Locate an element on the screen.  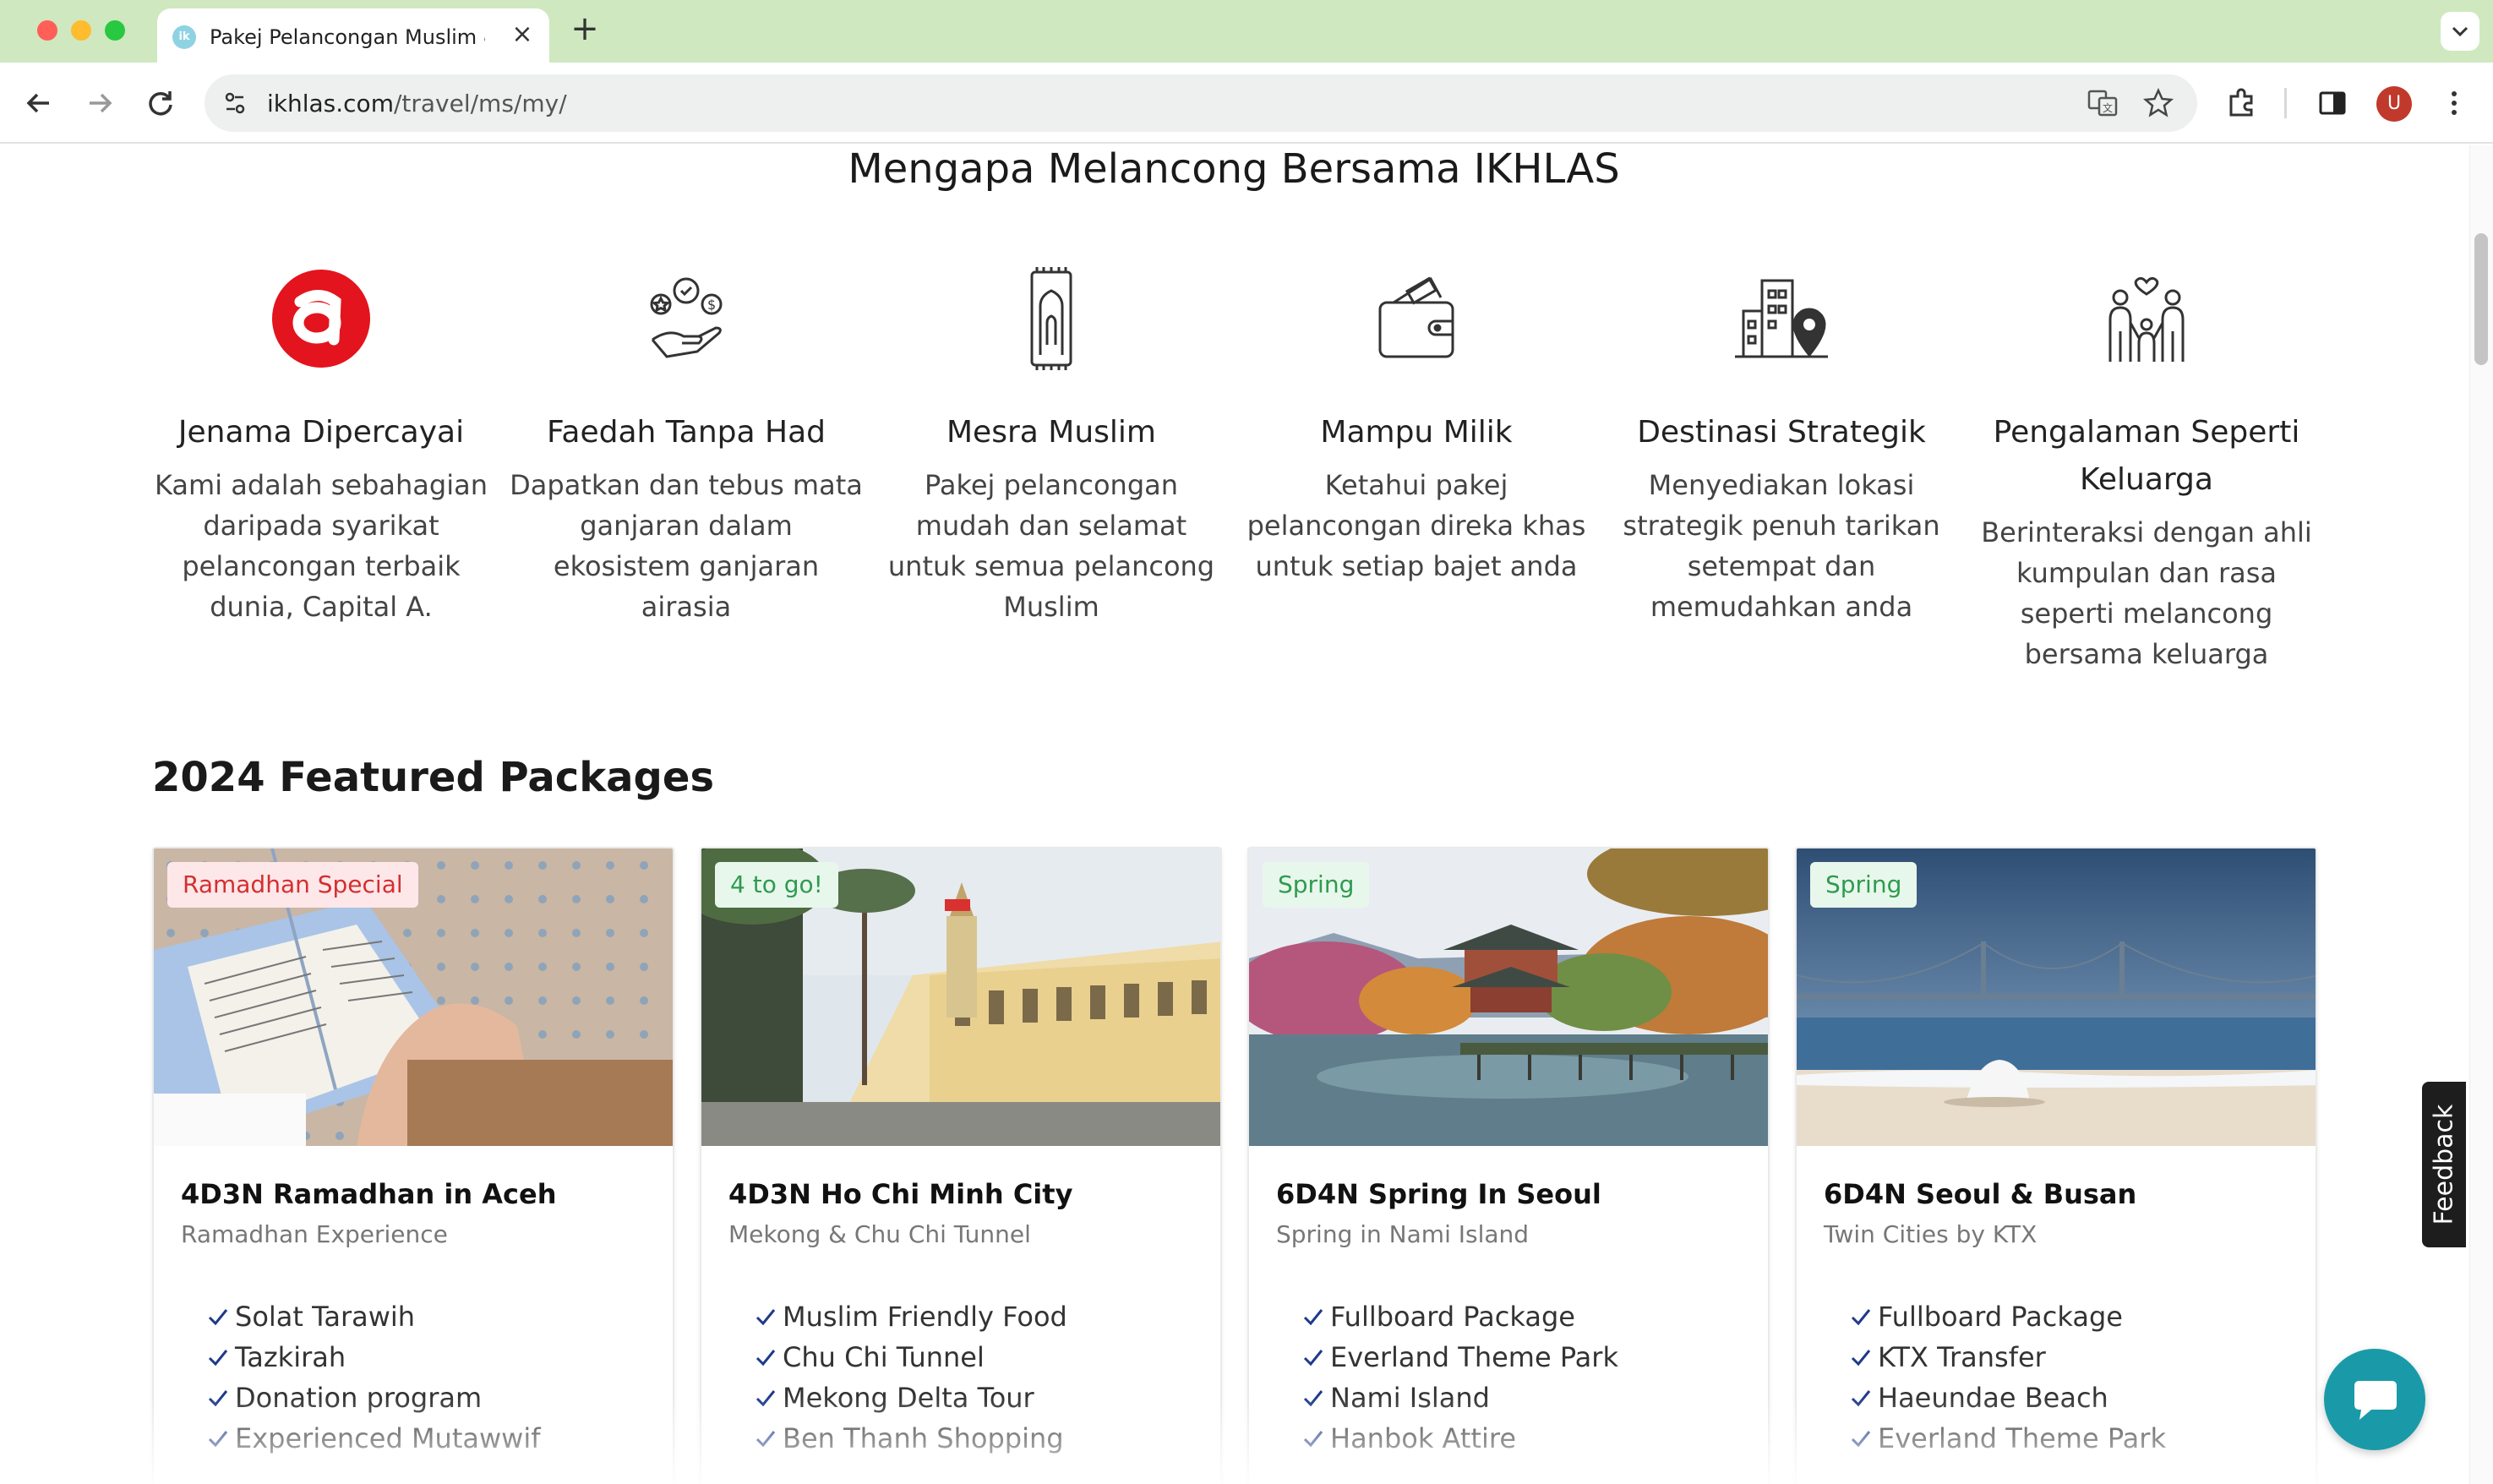
translate-button: 文 is located at coordinates (2102, 103).